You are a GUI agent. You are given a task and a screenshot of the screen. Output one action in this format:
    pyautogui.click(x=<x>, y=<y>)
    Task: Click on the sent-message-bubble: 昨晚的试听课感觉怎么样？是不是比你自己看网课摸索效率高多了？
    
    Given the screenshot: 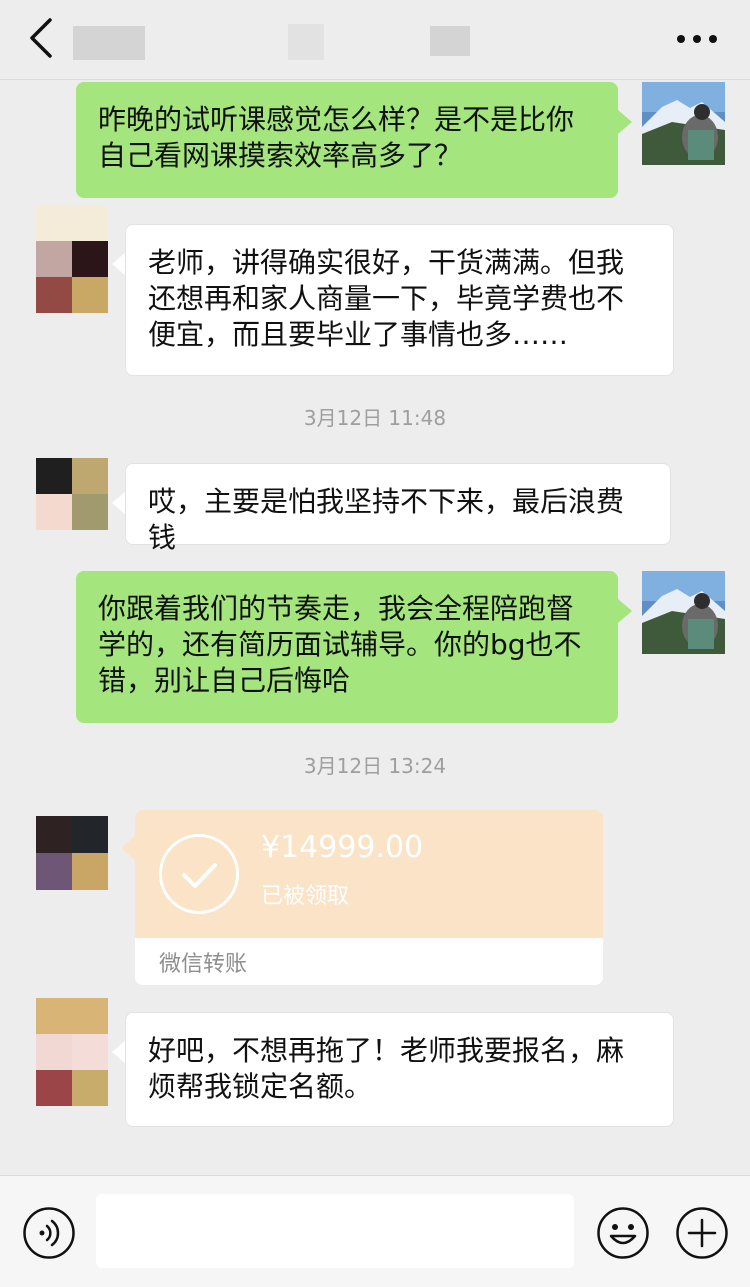 What is the action you would take?
    pyautogui.click(x=347, y=140)
    